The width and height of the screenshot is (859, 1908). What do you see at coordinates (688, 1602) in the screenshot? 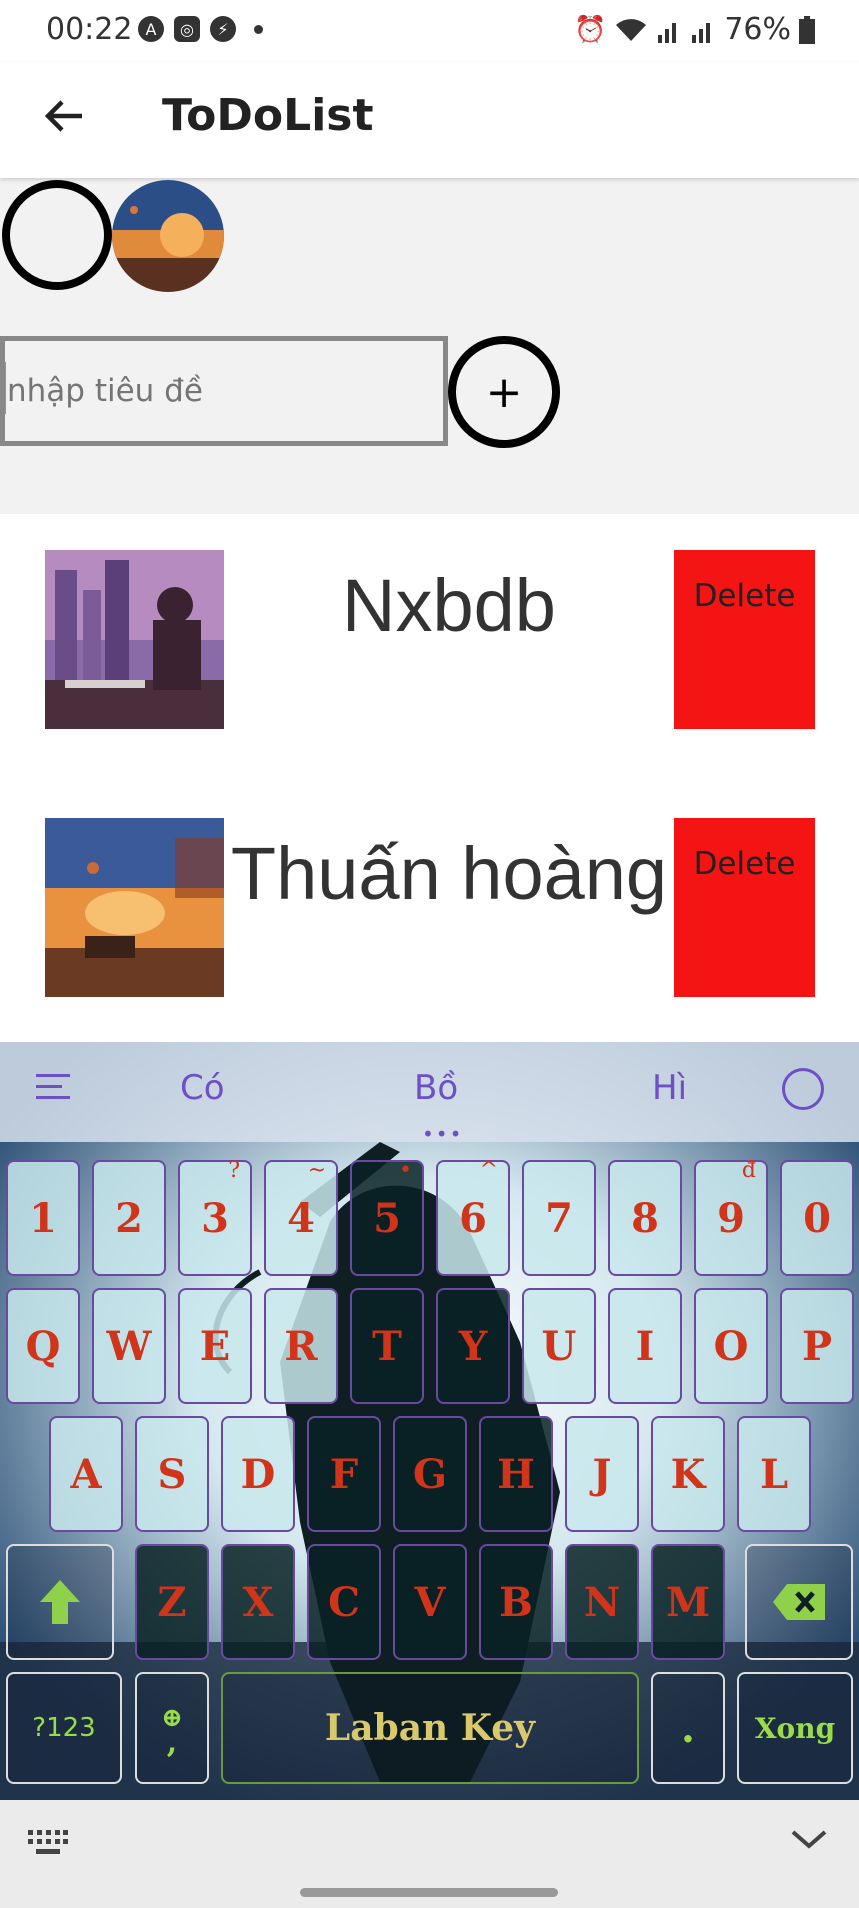
I see `key-m: M` at bounding box center [688, 1602].